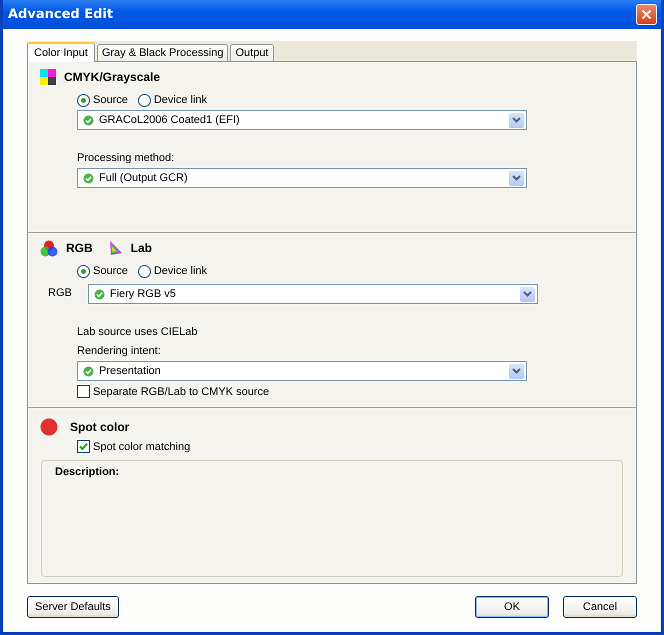 Image resolution: width=664 pixels, height=635 pixels. Describe the element at coordinates (119, 352) in the screenshot. I see `field-label: Rendering intent:` at that location.